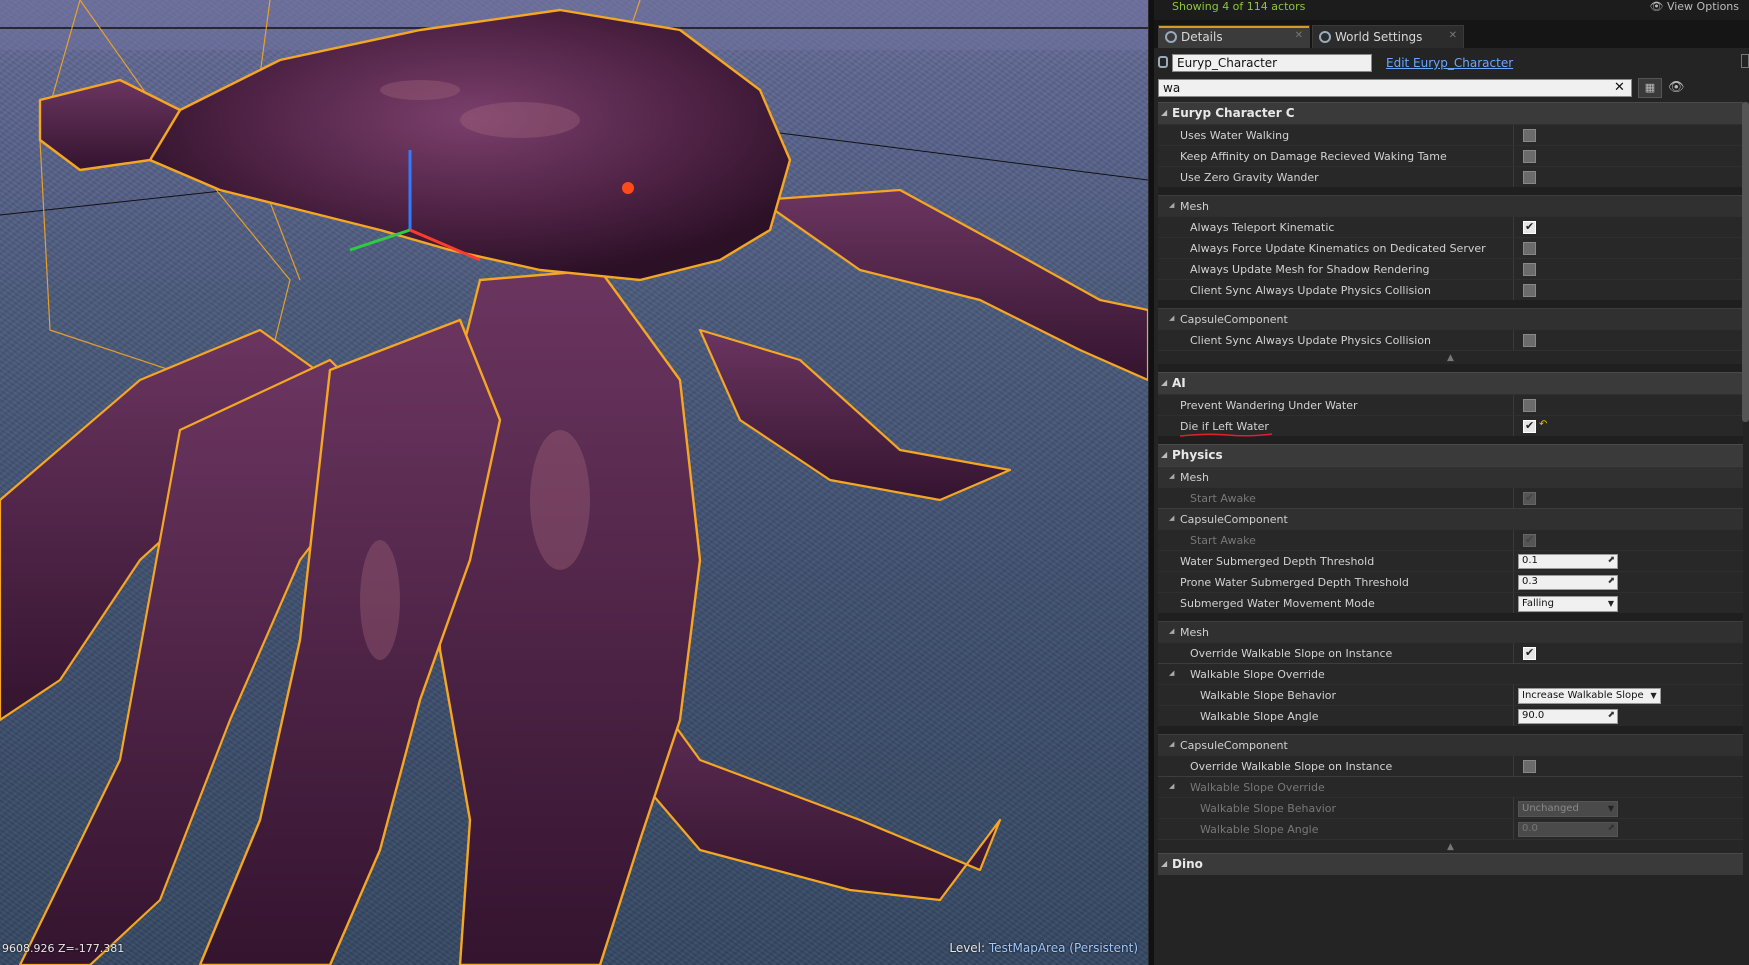  Describe the element at coordinates (1450, 828) in the screenshot. I see `property-row: Walkable Slope Angle 0.0` at that location.